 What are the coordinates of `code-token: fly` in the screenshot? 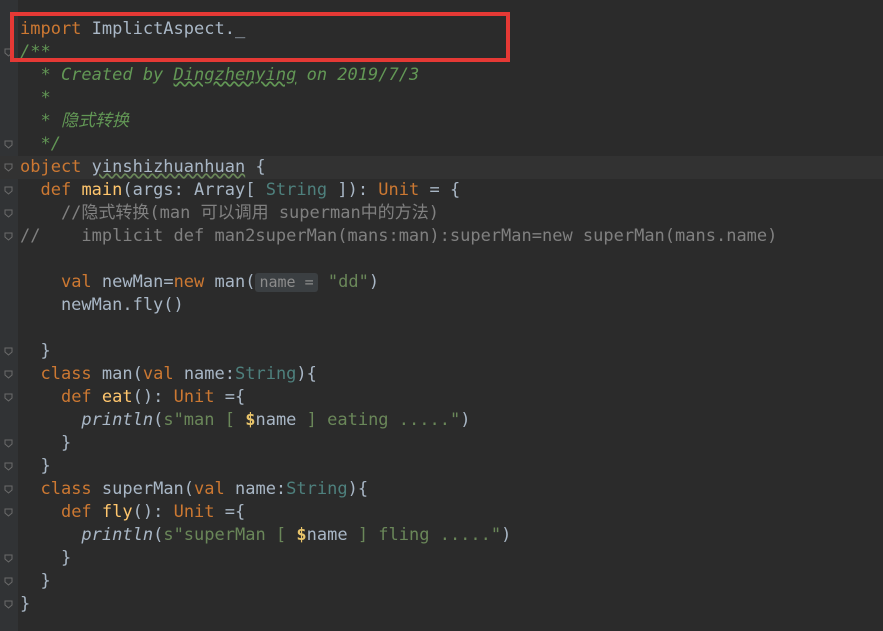 It's located at (117, 512).